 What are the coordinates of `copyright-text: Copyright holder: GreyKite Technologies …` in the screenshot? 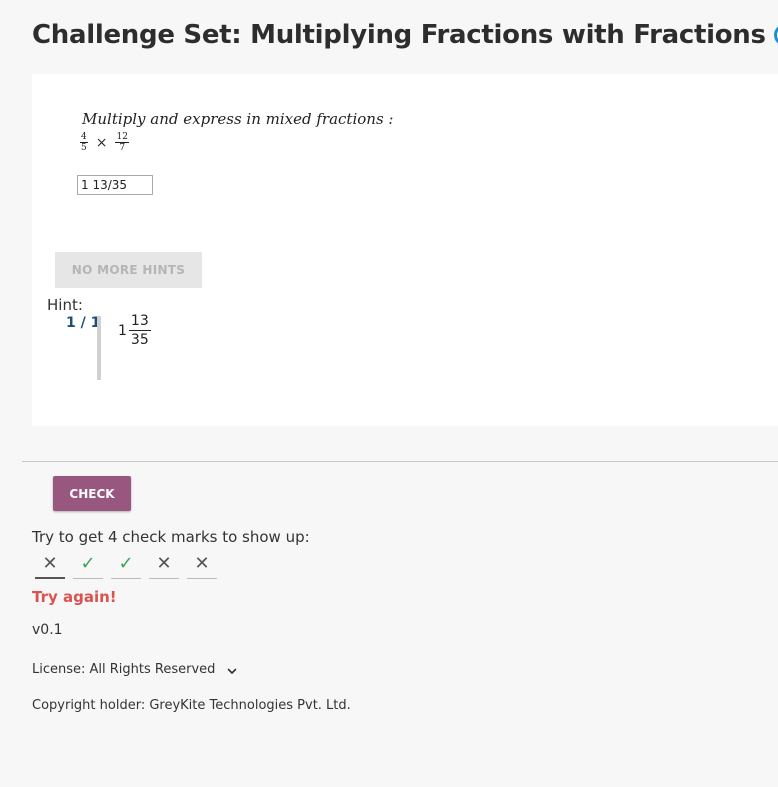 It's located at (191, 705).